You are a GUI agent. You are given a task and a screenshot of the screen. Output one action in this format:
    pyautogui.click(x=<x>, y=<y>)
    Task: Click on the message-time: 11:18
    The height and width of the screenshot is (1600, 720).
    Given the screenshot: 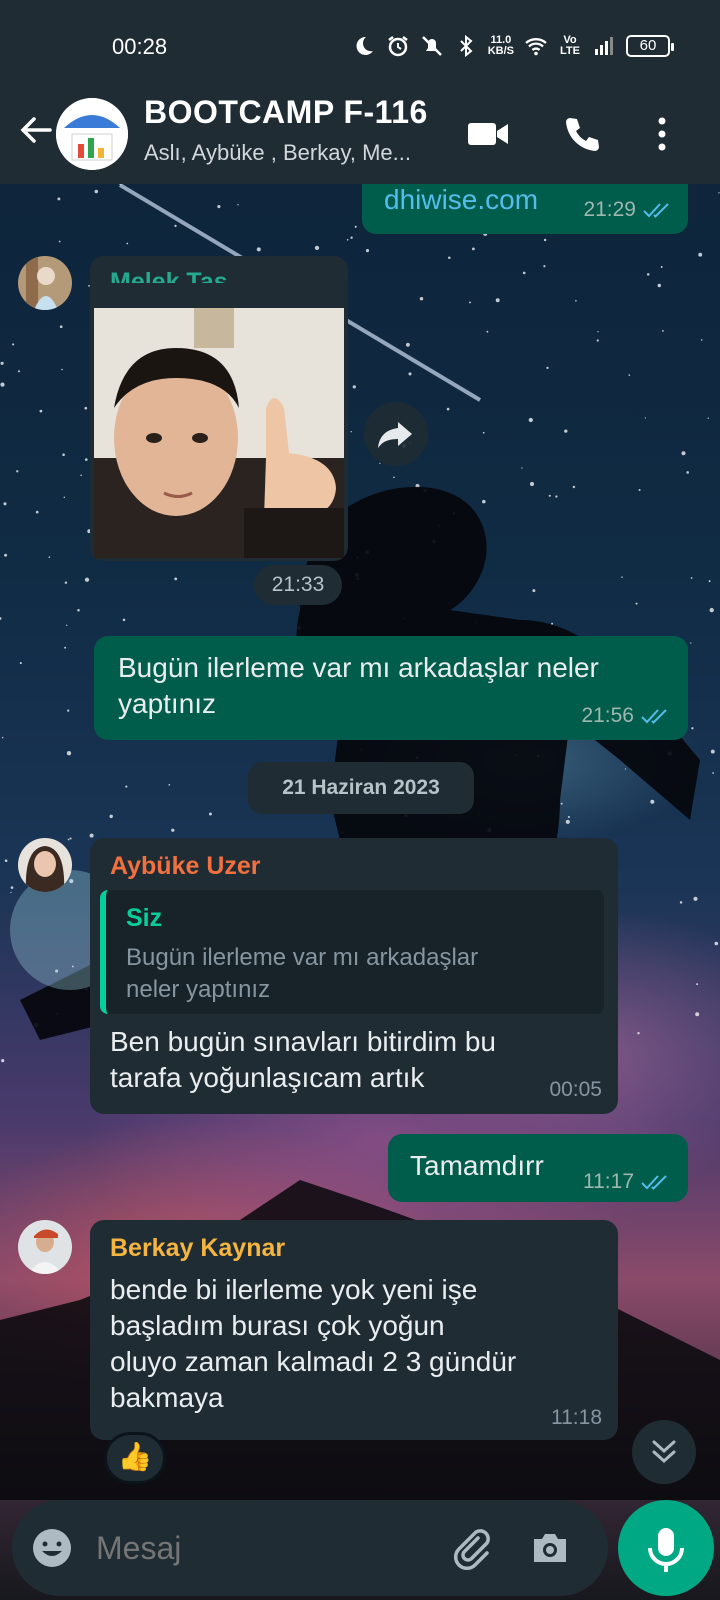 What is the action you would take?
    pyautogui.click(x=576, y=1417)
    